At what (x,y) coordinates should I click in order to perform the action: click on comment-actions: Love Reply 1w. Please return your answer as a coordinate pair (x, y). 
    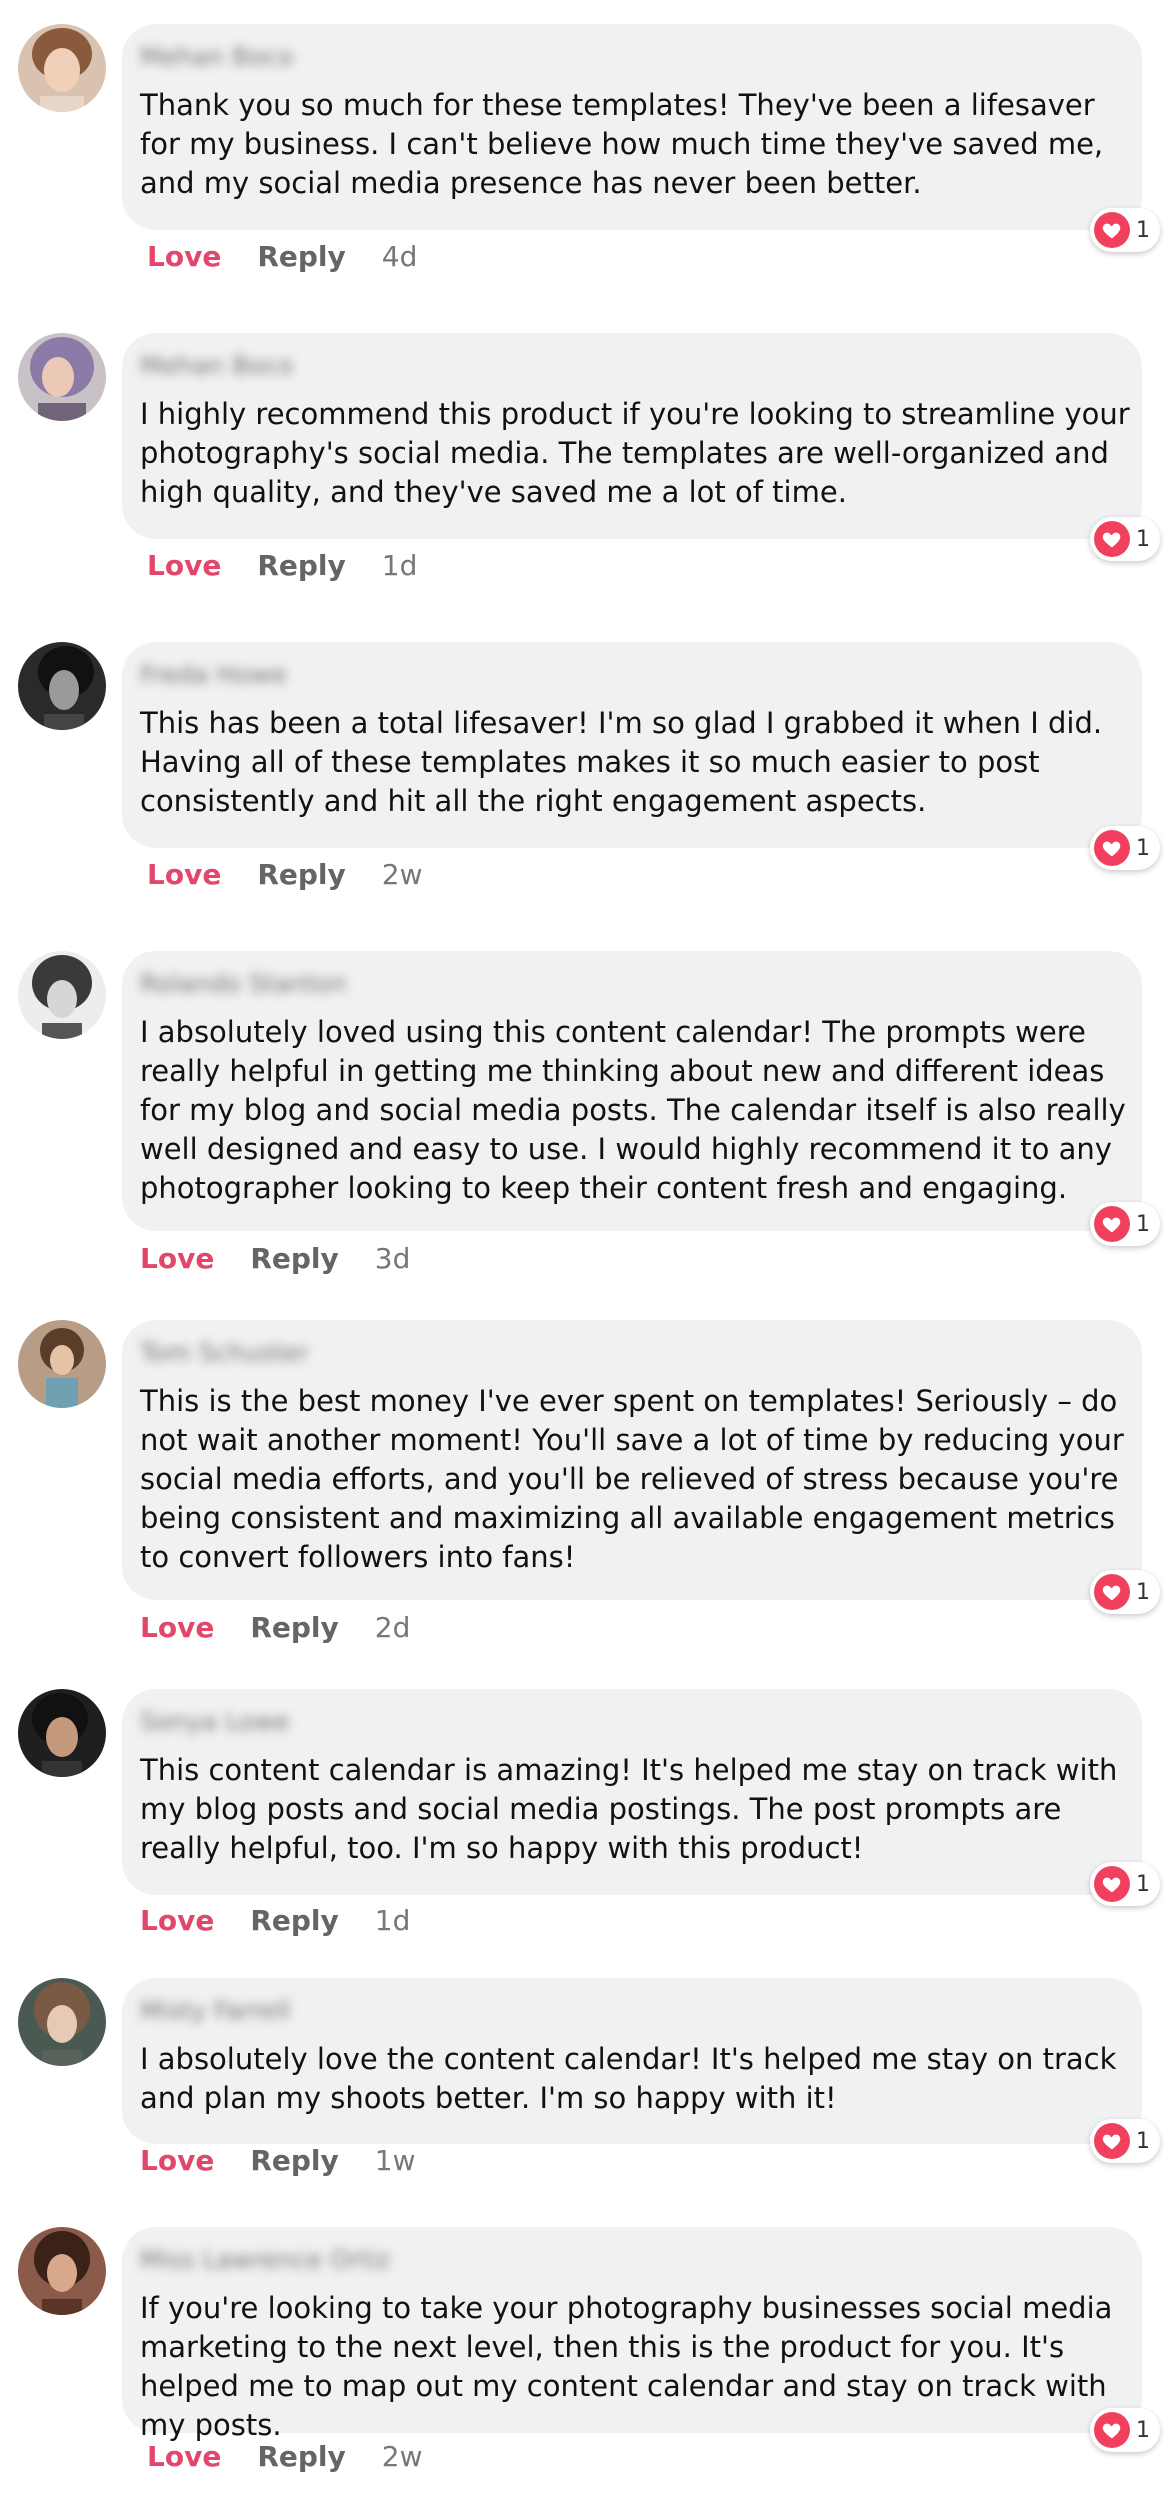
    Looking at the image, I should click on (278, 2160).